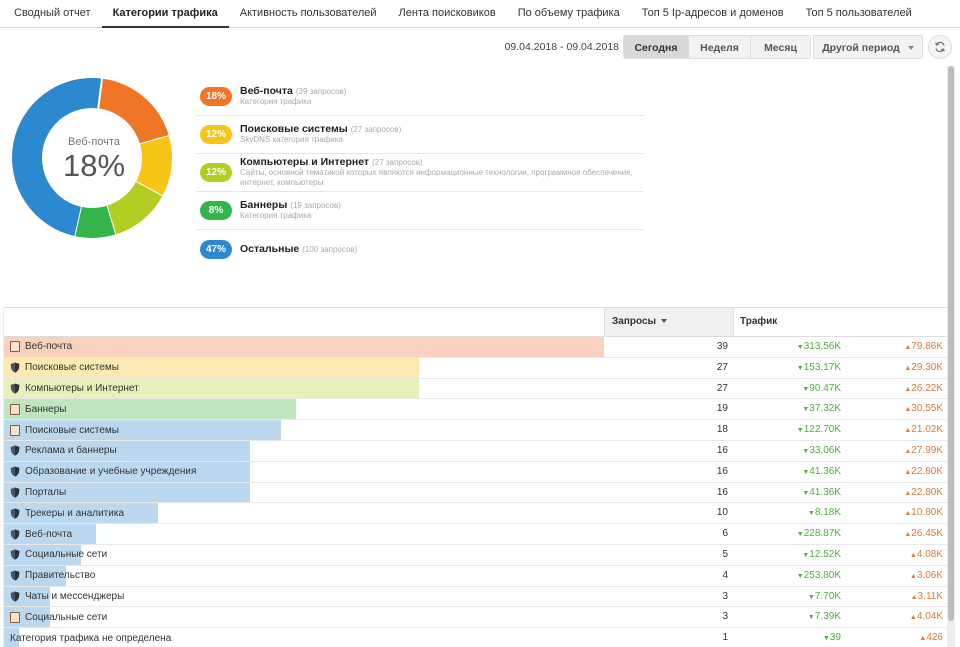 The width and height of the screenshot is (960, 647). Describe the element at coordinates (903, 430) in the screenshot. I see `traffic-up-cell: ▲21.02K` at that location.